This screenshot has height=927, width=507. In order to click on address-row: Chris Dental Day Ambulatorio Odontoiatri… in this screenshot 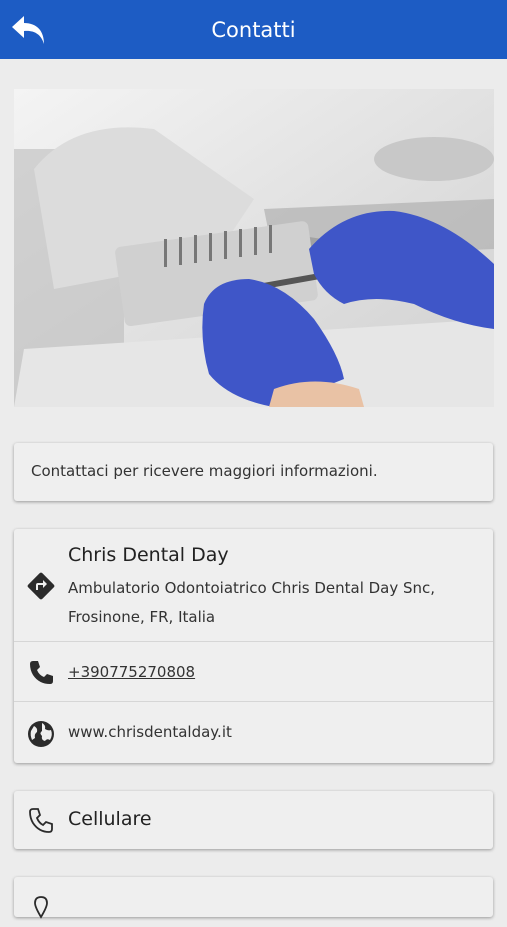, I will do `click(253, 585)`.